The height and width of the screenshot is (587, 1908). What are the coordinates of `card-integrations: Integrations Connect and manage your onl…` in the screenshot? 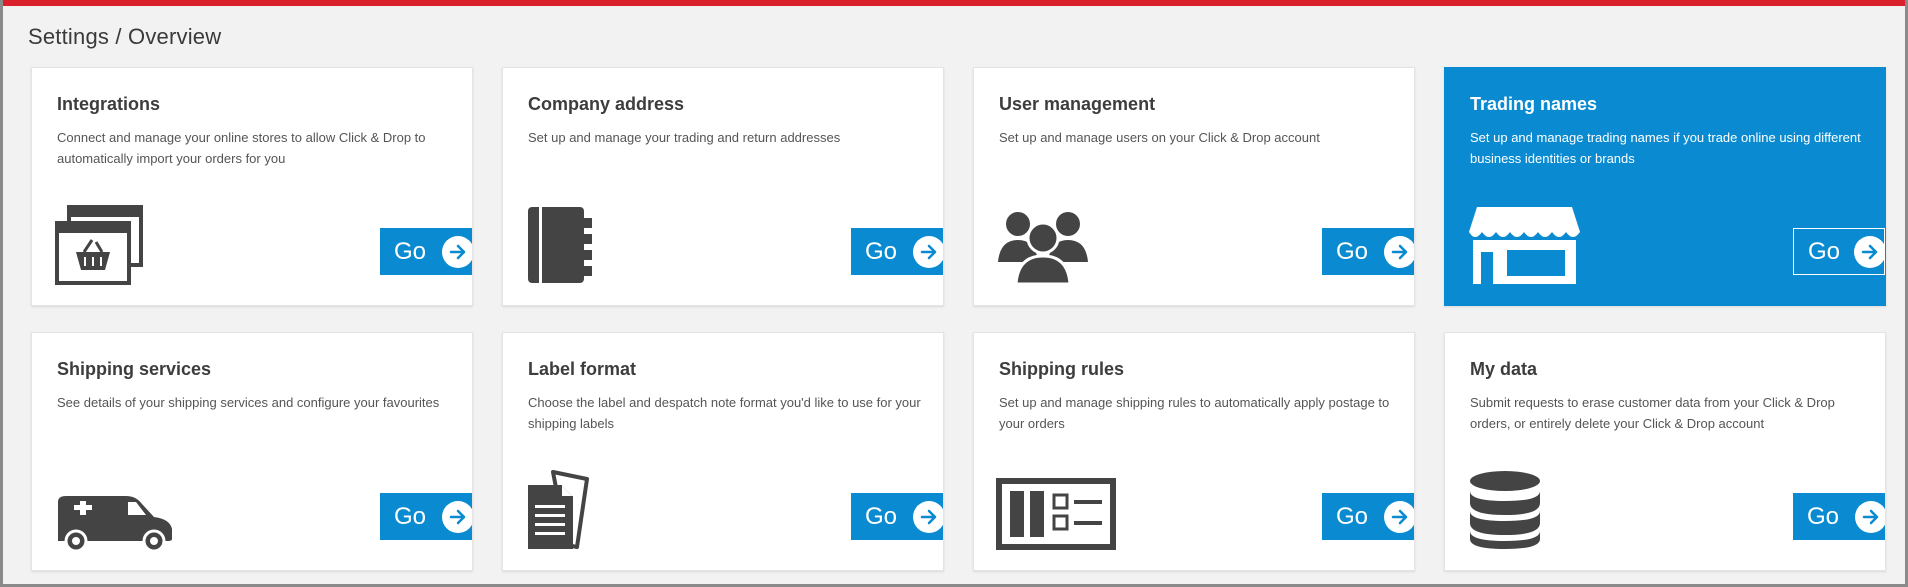 It's located at (252, 186).